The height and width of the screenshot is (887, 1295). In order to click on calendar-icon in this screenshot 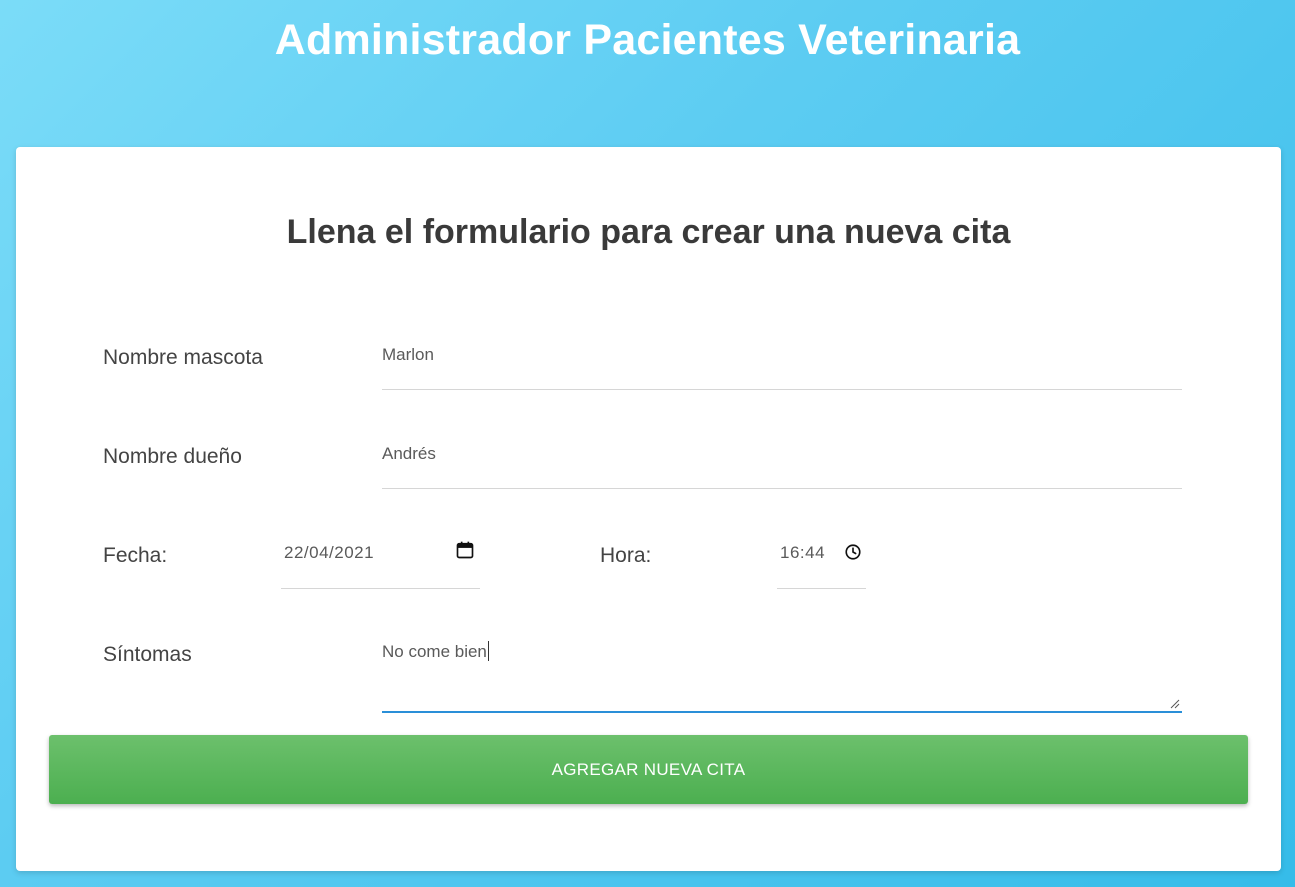, I will do `click(465, 550)`.